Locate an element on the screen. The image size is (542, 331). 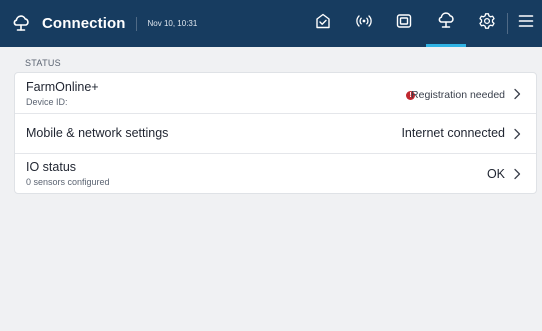
menu-icon is located at coordinates (526, 23).